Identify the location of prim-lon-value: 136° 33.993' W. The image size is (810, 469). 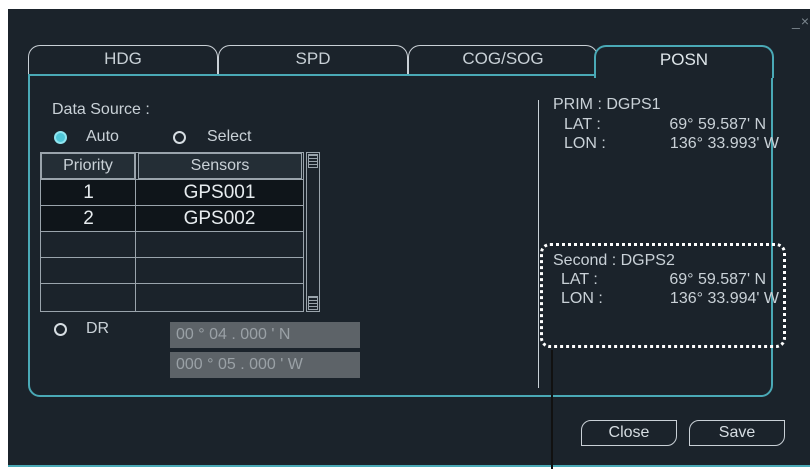
(724, 143).